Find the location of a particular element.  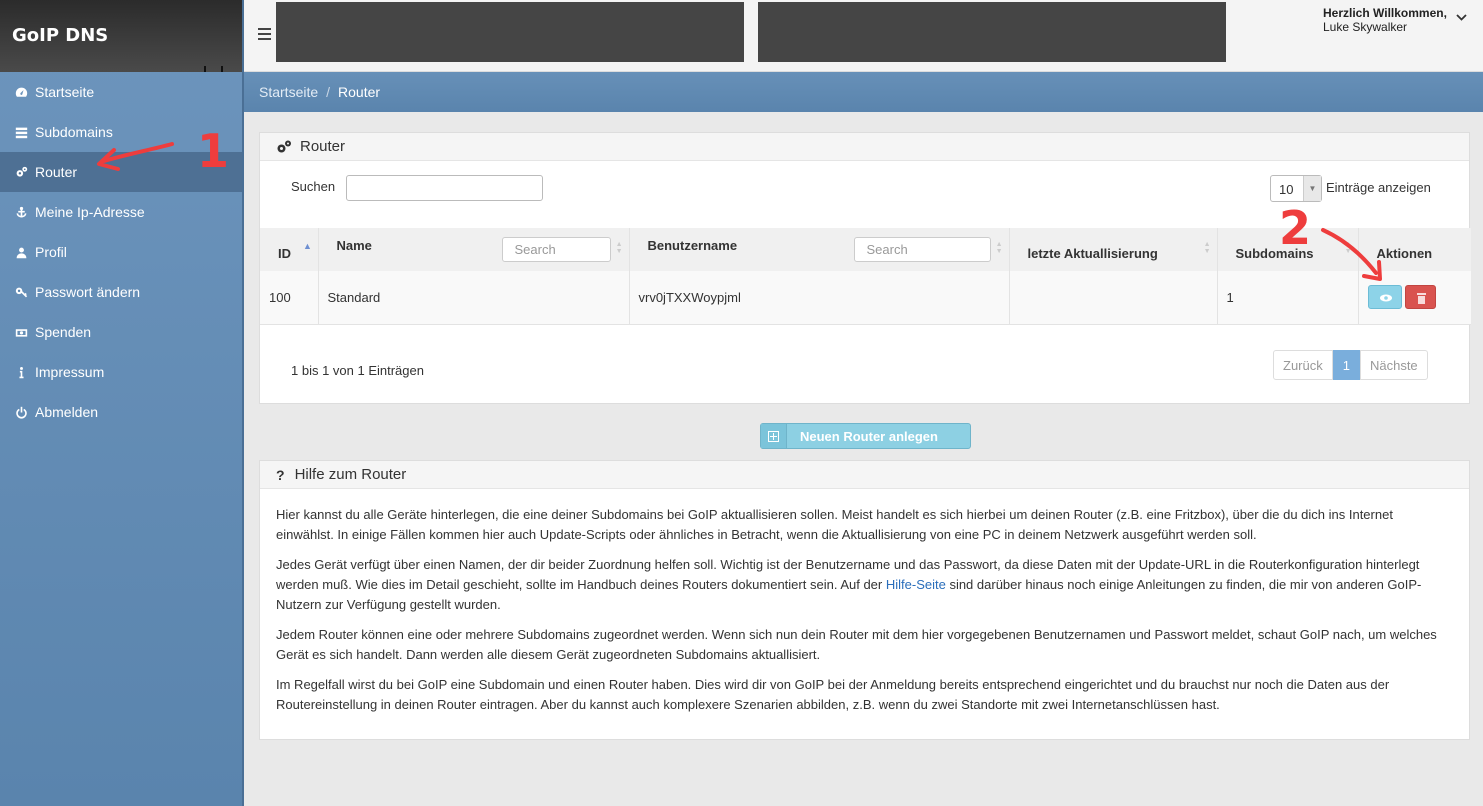

sidebar-item-label: Router is located at coordinates (56, 172).